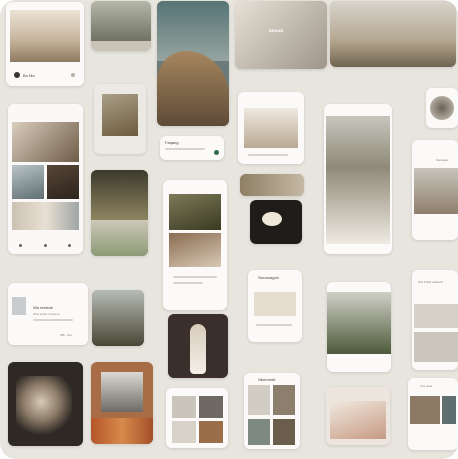  I want to click on product-title: Swousagoh, so click(268, 277).